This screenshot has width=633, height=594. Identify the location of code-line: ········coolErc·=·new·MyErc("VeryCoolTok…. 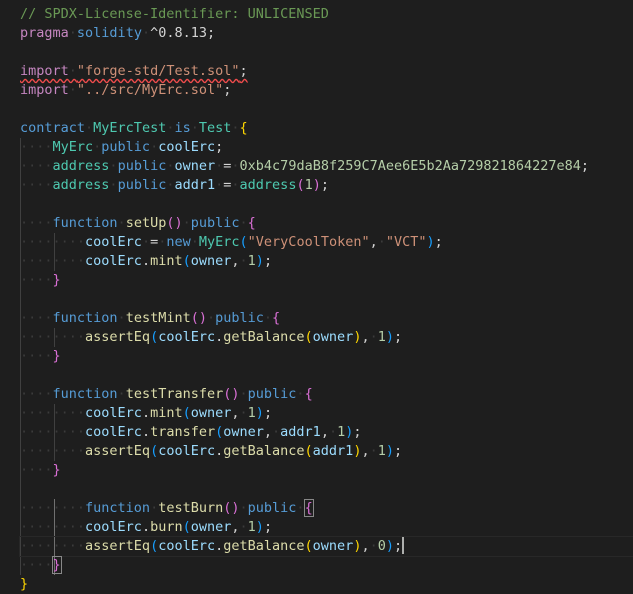
(231, 242).